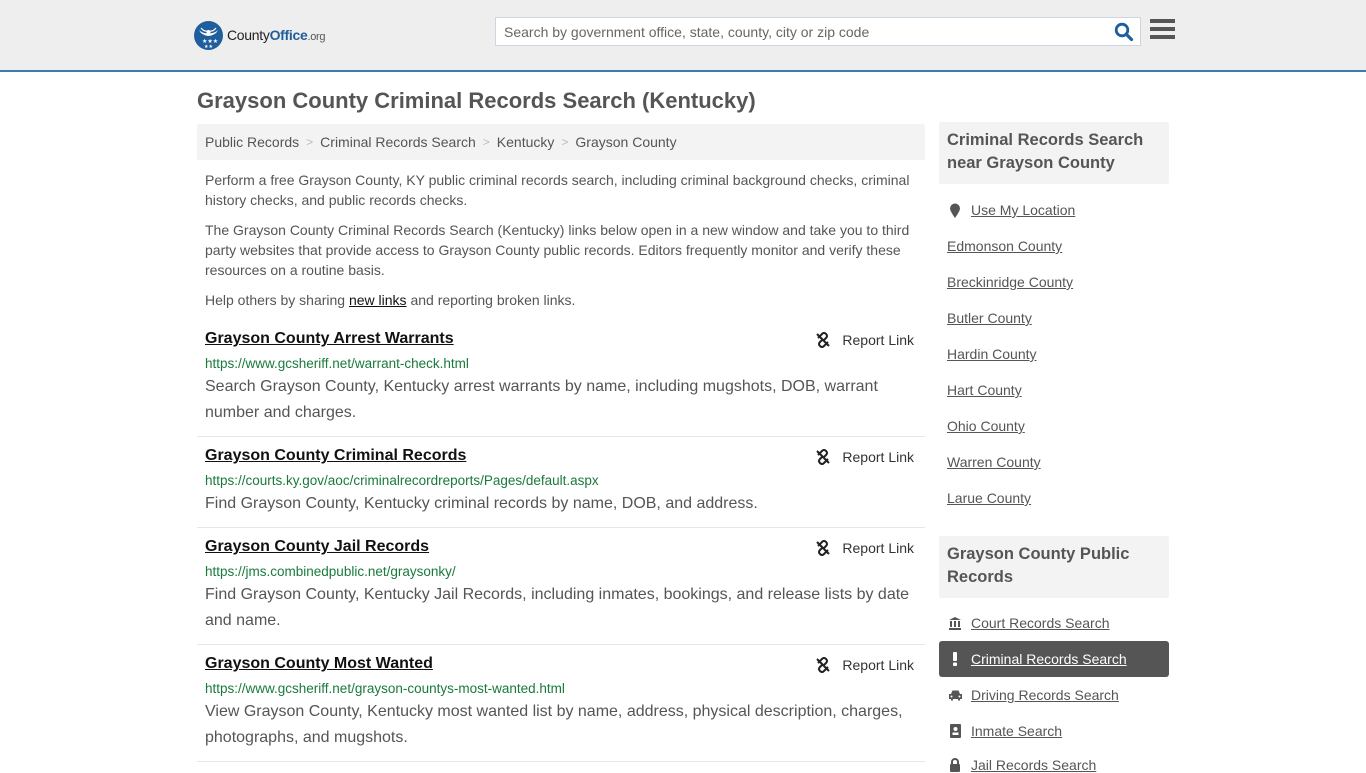  What do you see at coordinates (955, 765) in the screenshot?
I see `lock-icon` at bounding box center [955, 765].